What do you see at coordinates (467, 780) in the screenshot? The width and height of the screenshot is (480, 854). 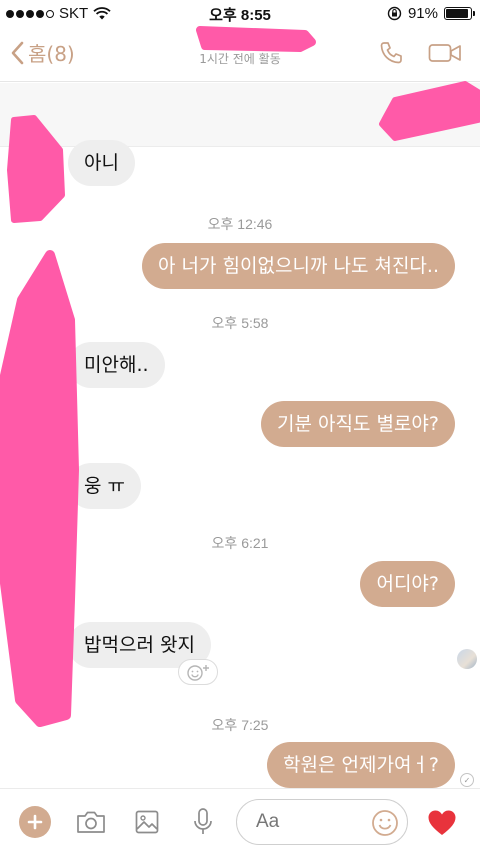 I see `seen-check-icon: ✓` at bounding box center [467, 780].